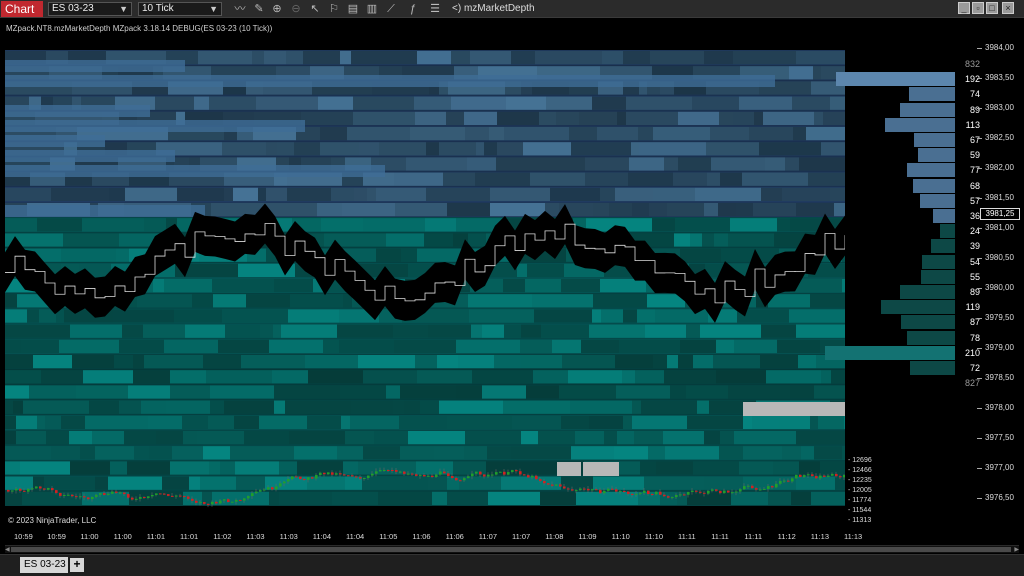 The height and width of the screenshot is (576, 1024). I want to click on zoom-in-icon: ⊕, so click(277, 9).